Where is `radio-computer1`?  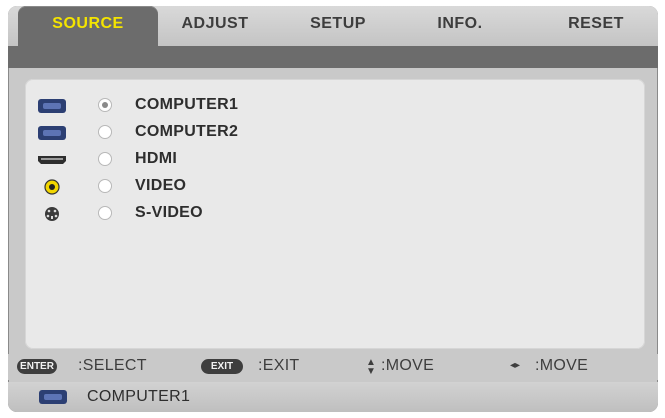 radio-computer1 is located at coordinates (105, 105).